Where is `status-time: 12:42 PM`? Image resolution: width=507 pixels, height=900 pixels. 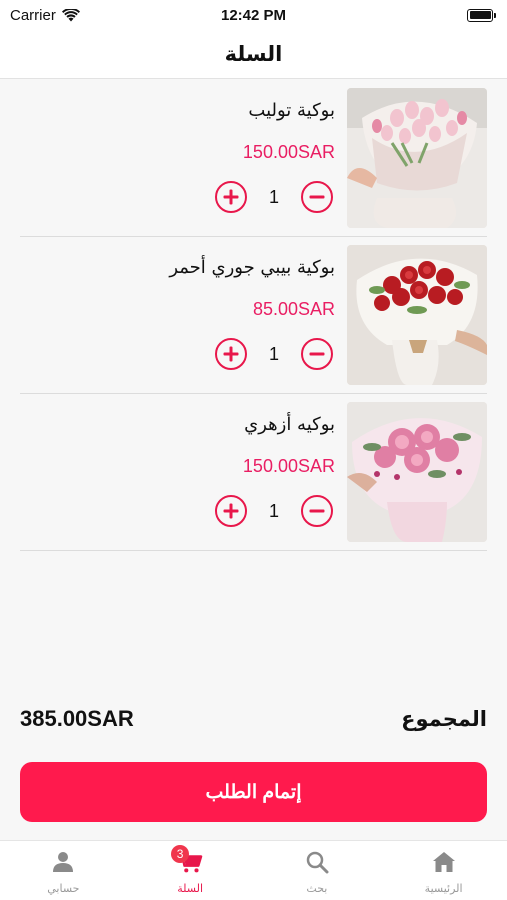
status-time: 12:42 PM is located at coordinates (253, 15).